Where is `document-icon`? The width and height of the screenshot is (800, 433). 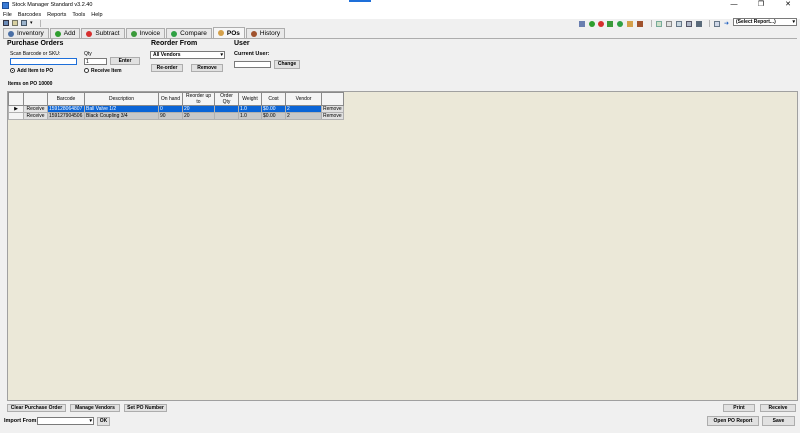
document-icon is located at coordinates (669, 24).